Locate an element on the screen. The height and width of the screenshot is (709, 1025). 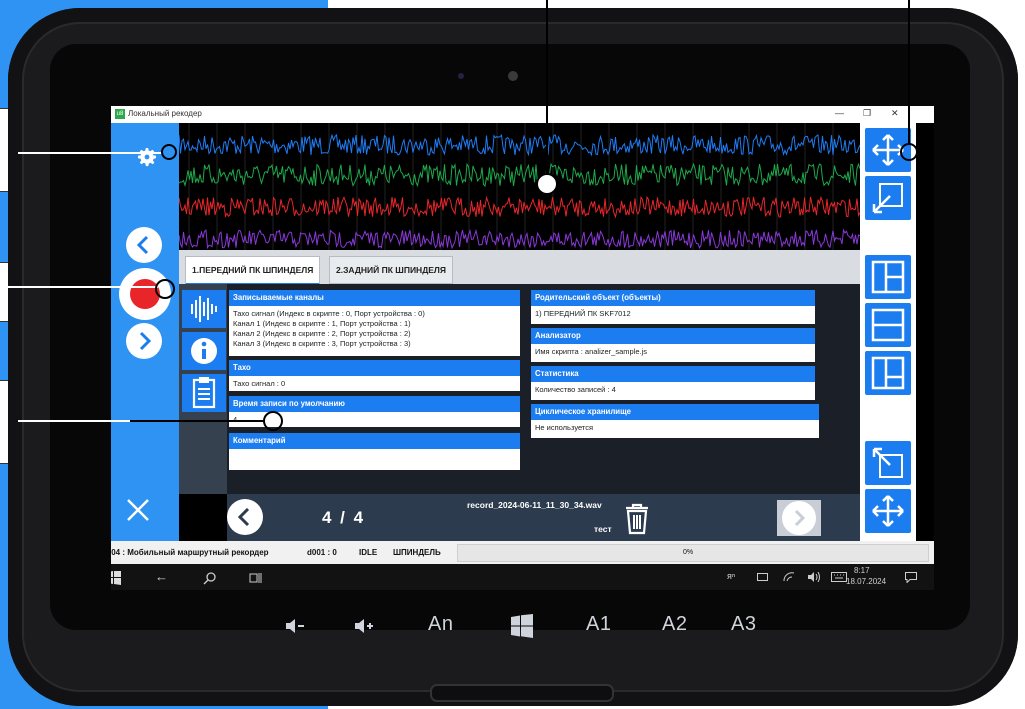
card-value: Тахо сигнал : 0 is located at coordinates (259, 383).